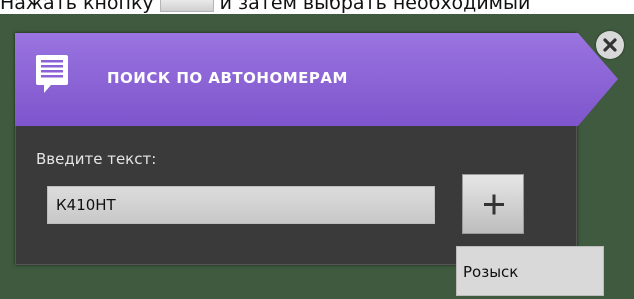 This screenshot has height=299, width=634. What do you see at coordinates (241, 205) in the screenshot?
I see `search-input` at bounding box center [241, 205].